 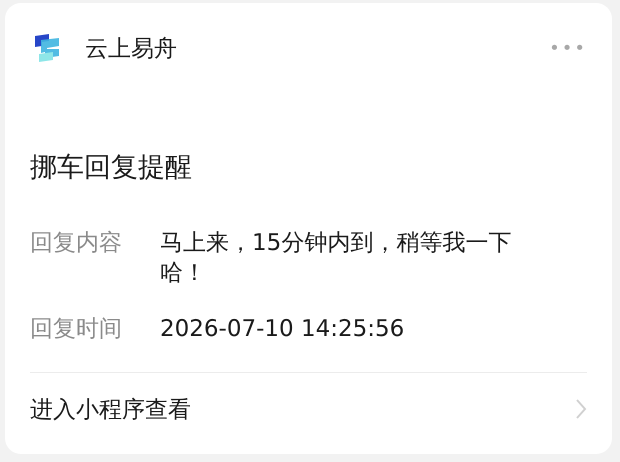 What do you see at coordinates (131, 49) in the screenshot?
I see `app-name: 云上易舟` at bounding box center [131, 49].